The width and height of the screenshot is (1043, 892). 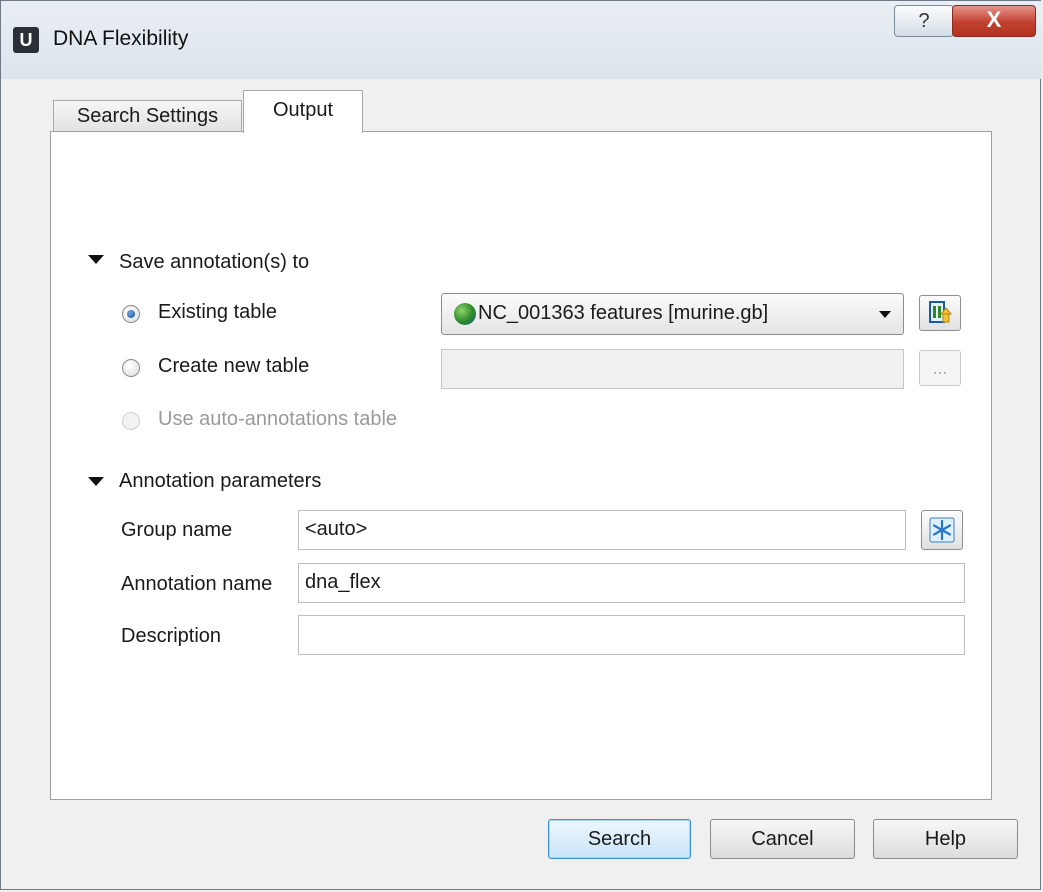 I want to click on existing-table-select: NC_001363 features [murine.gb], so click(x=672, y=314).